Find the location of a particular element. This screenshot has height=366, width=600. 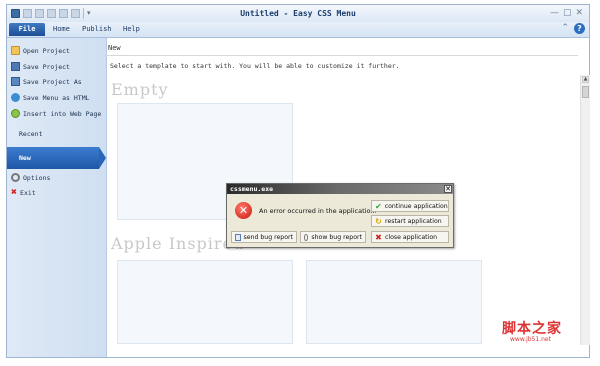

sidebar-item-new: New is located at coordinates (53, 158).